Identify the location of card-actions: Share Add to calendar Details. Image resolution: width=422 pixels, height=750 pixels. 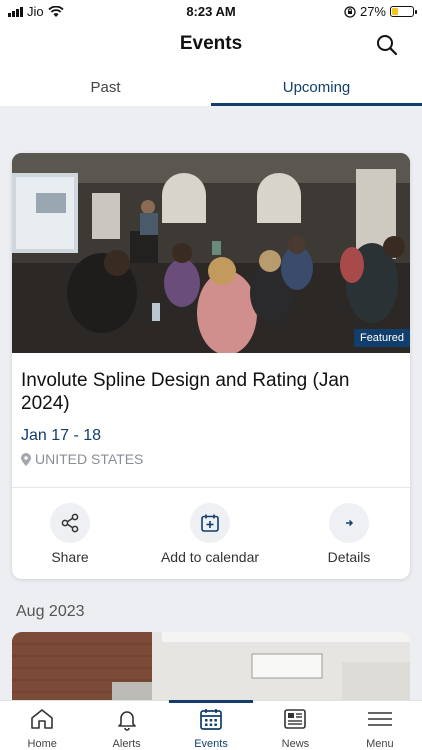
(211, 538).